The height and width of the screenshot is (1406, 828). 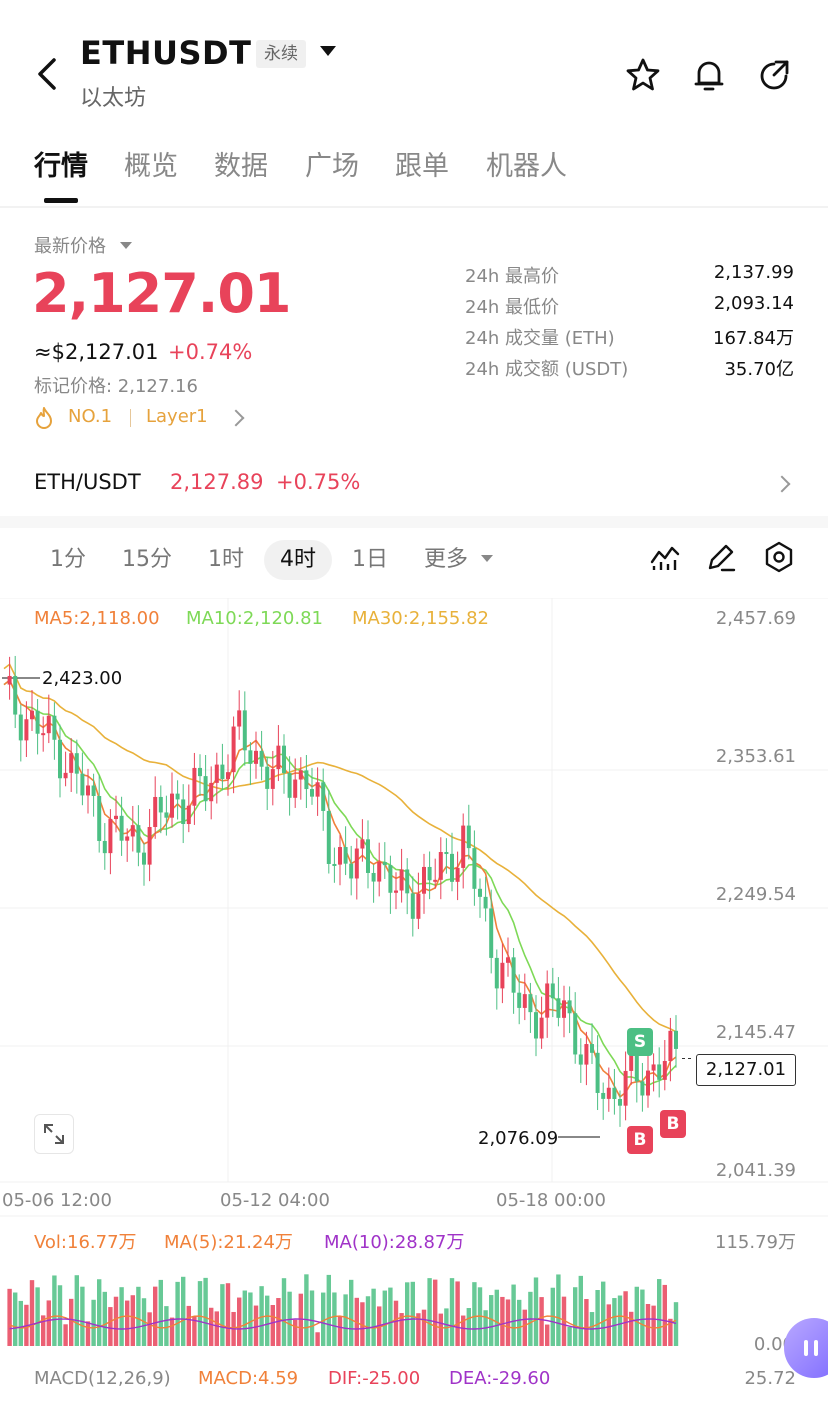 What do you see at coordinates (61, 163) in the screenshot?
I see `tab-market: 行情` at bounding box center [61, 163].